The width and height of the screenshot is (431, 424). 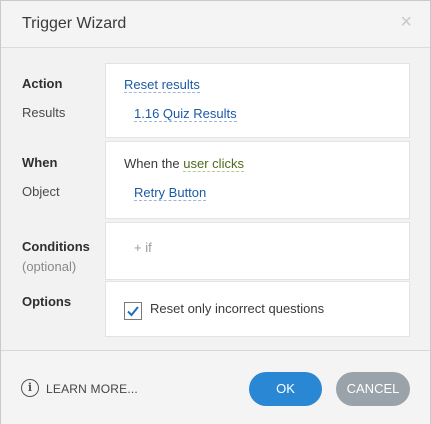 I want to click on results-label: Results, so click(x=44, y=112).